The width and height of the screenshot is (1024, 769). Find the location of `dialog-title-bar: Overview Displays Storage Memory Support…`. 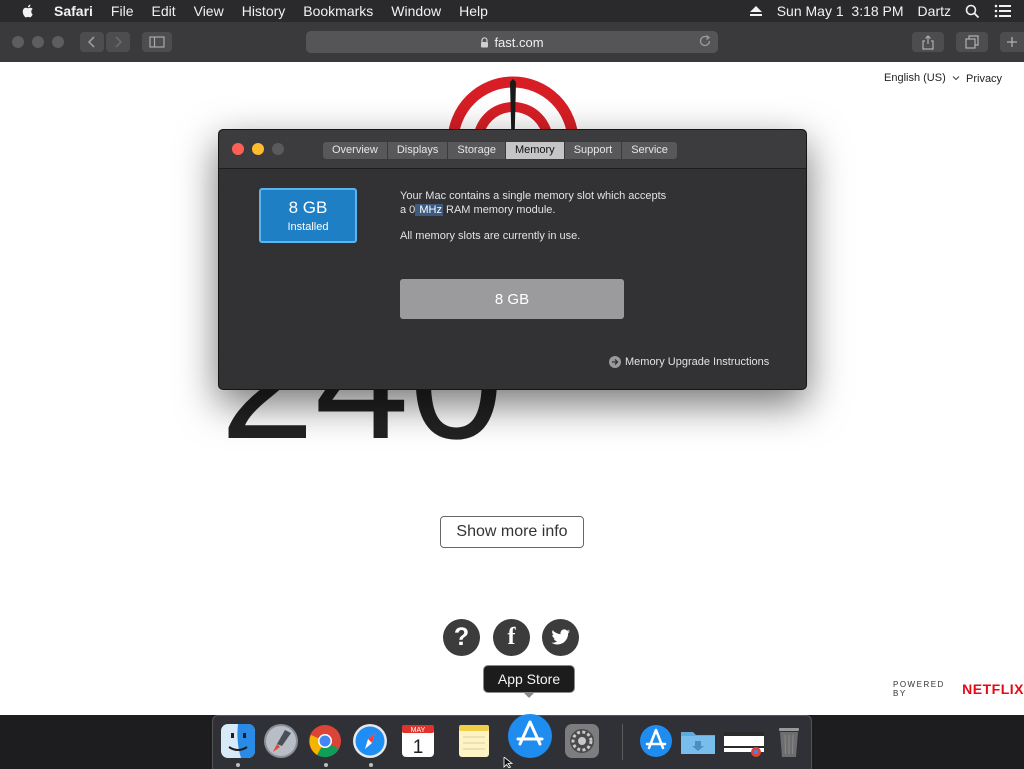

dialog-title-bar: Overview Displays Storage Memory Support… is located at coordinates (512, 149).